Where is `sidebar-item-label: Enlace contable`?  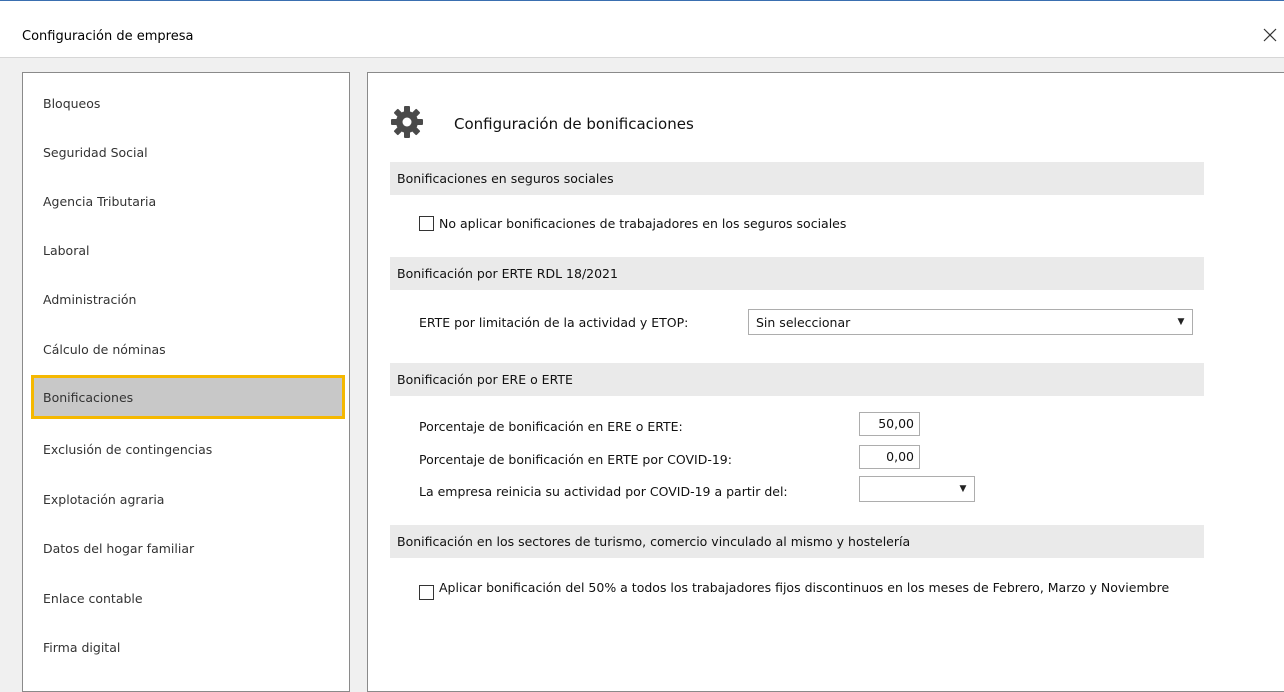
sidebar-item-label: Enlace contable is located at coordinates (93, 598).